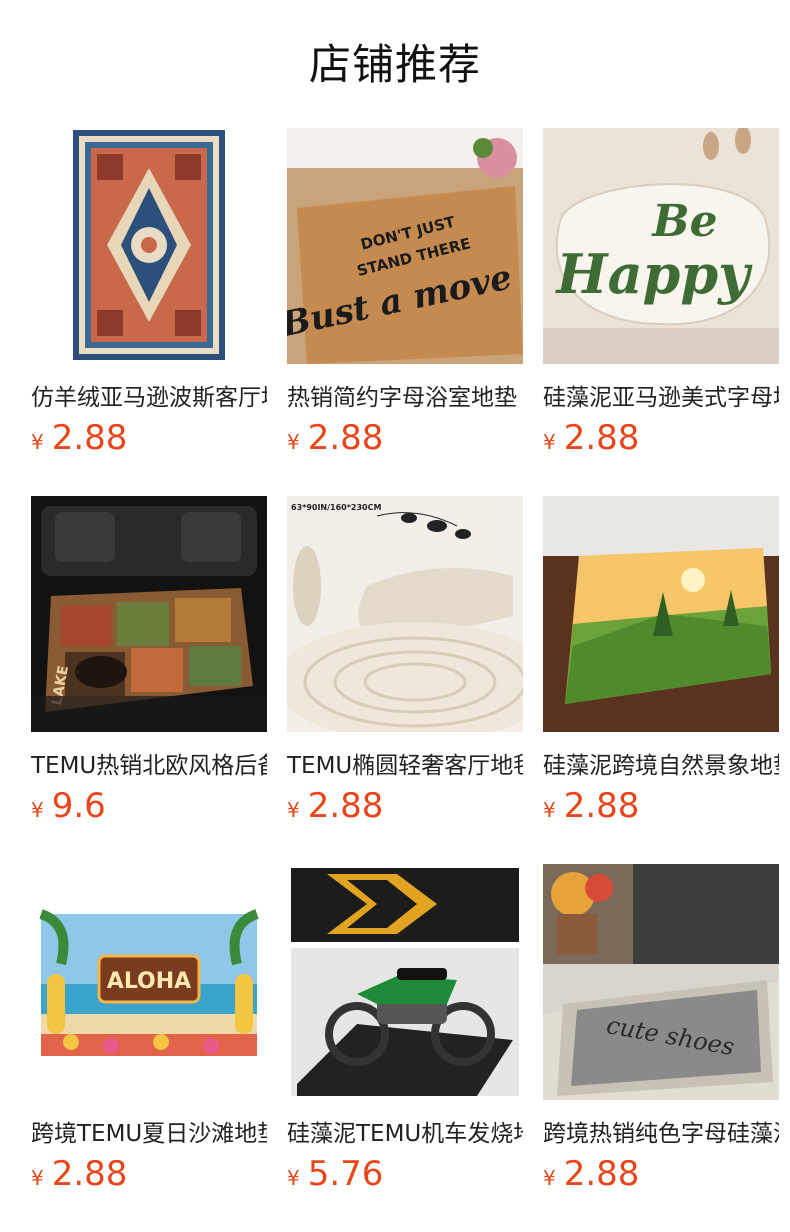  What do you see at coordinates (654, 274) in the screenshot?
I see `svg-text: Happy` at bounding box center [654, 274].